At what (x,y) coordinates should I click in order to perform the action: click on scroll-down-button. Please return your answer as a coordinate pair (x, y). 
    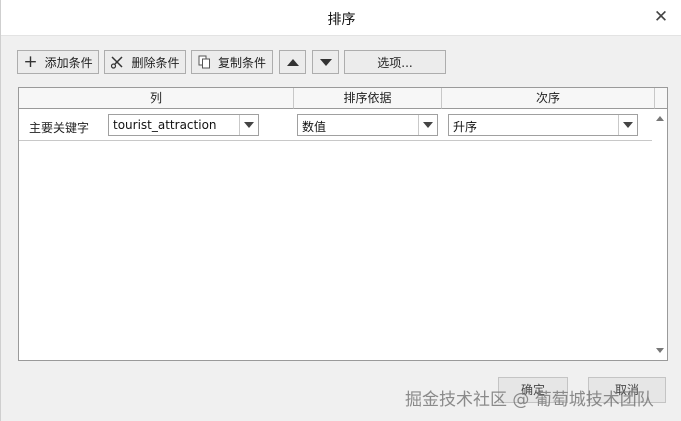
    Looking at the image, I should click on (659, 350).